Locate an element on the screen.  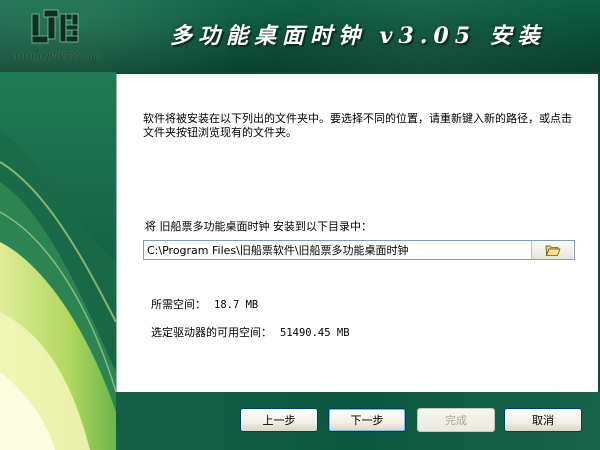
next-button: 下一步 is located at coordinates (367, 420).